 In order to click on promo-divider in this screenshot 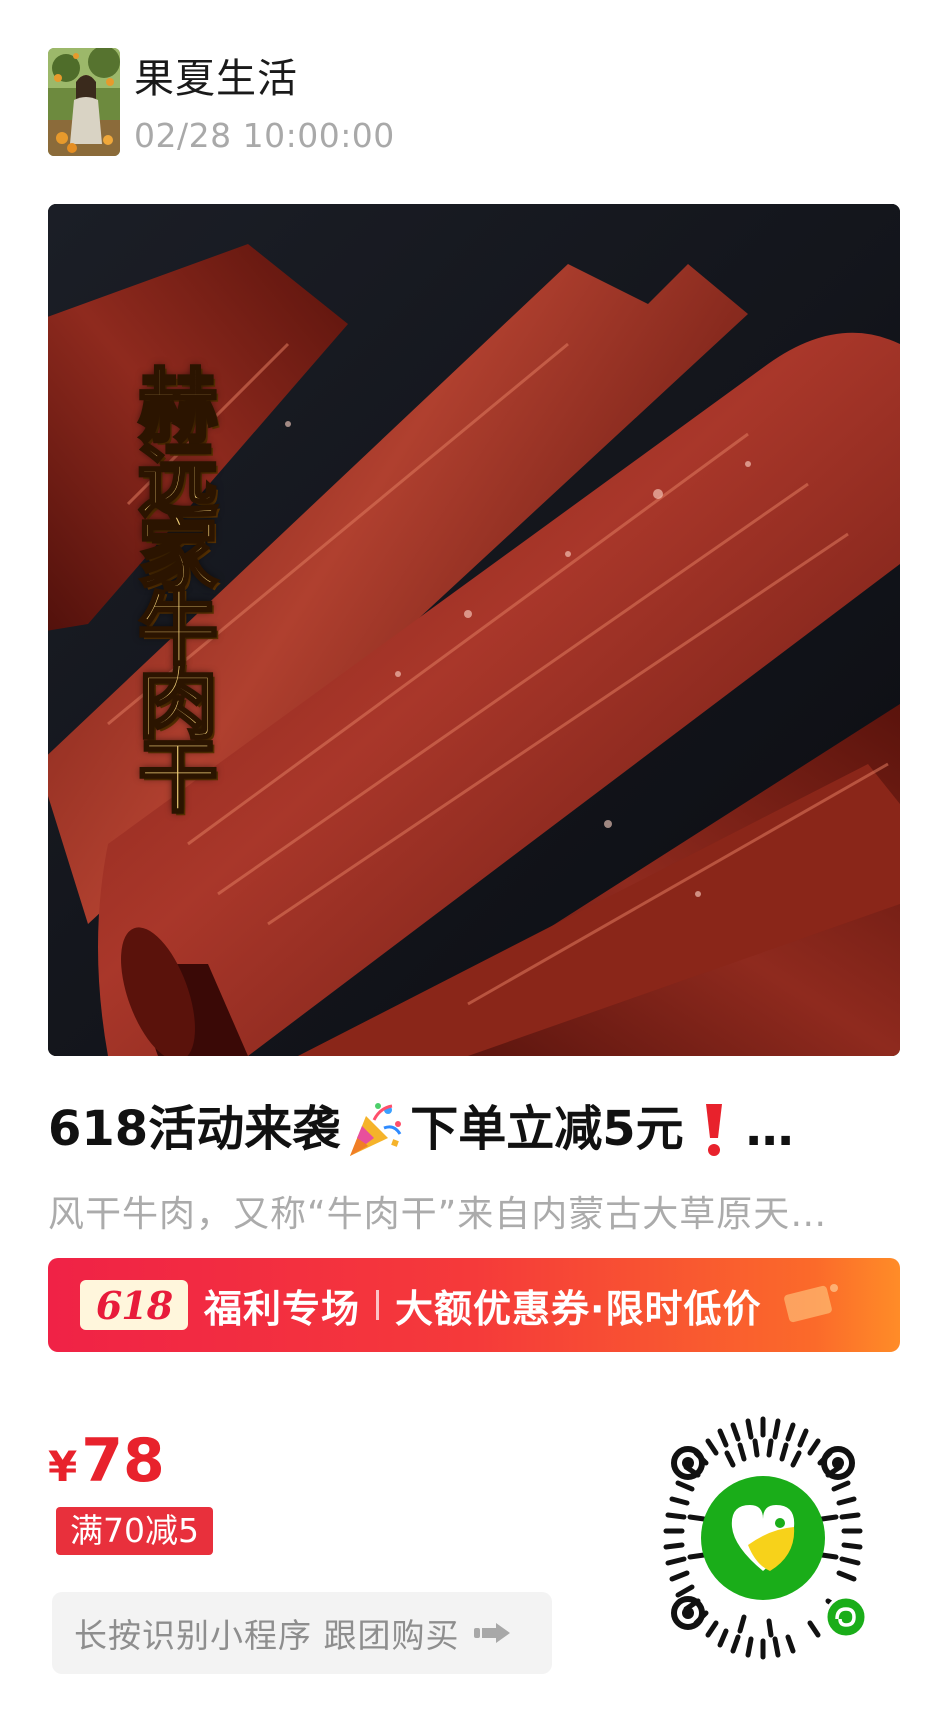, I will do `click(378, 1305)`.